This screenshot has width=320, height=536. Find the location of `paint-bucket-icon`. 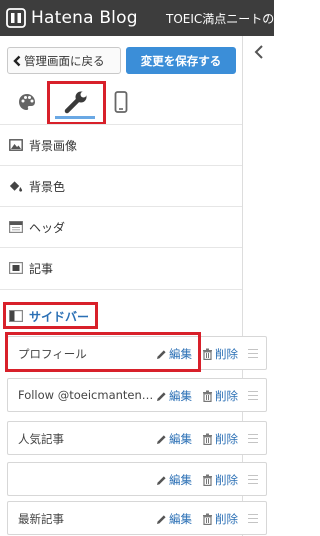

paint-bucket-icon is located at coordinates (15, 186).